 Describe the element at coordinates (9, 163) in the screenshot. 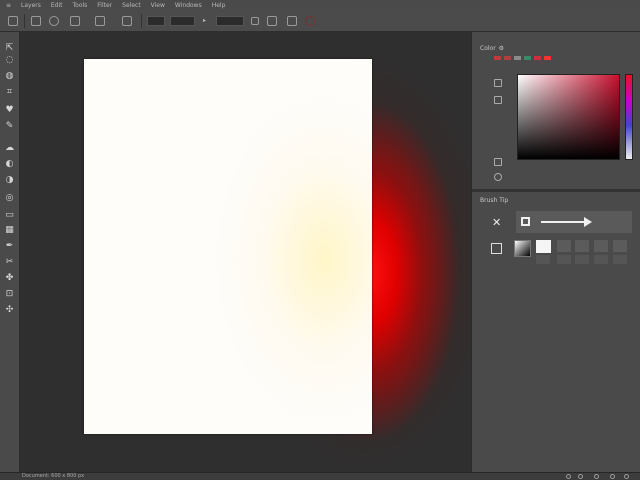

I see `clone-tool-icon: ◐` at that location.